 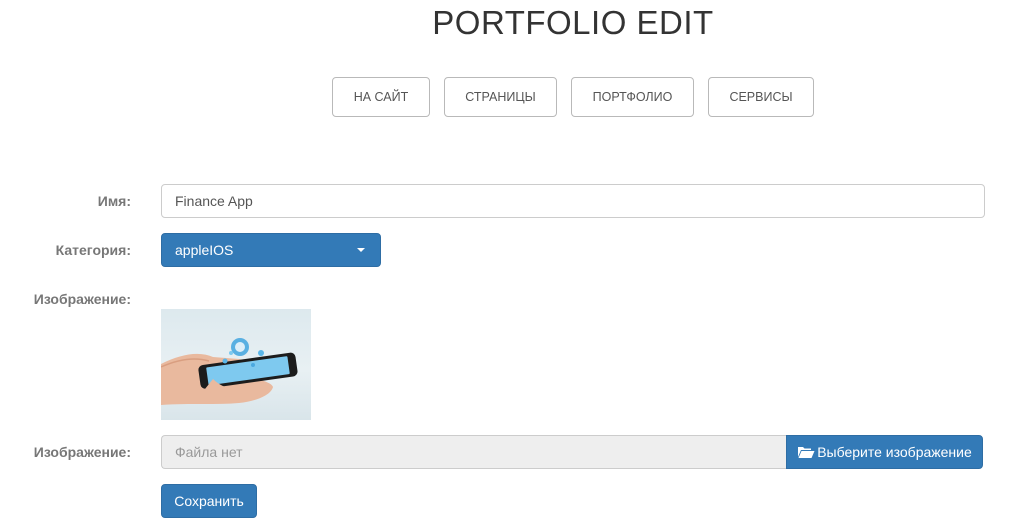 I want to click on category-select: appleIOS, so click(x=271, y=250).